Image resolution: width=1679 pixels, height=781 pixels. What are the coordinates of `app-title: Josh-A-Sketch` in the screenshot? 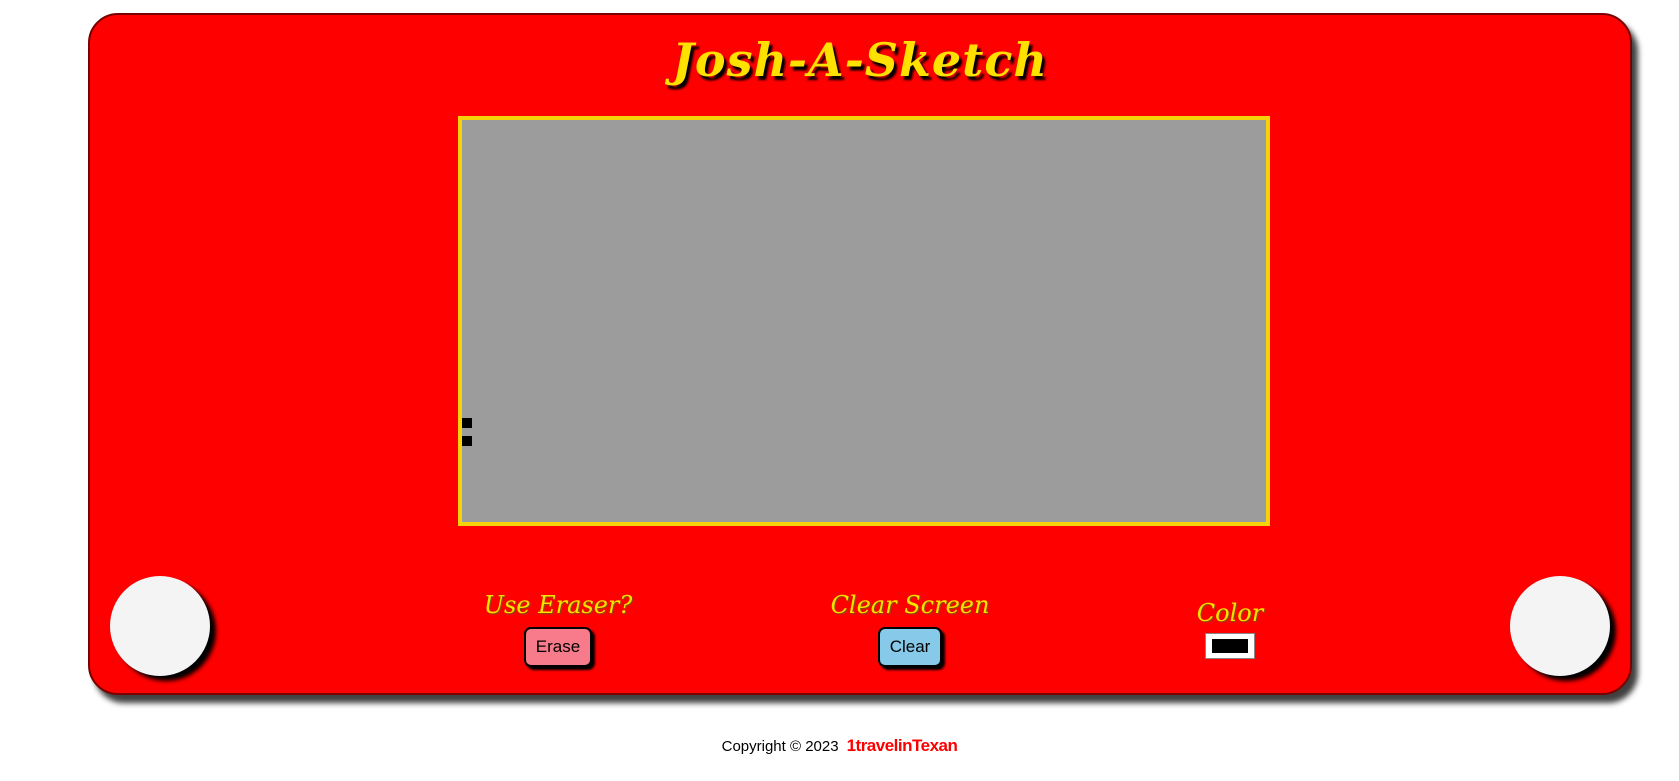 It's located at (860, 60).